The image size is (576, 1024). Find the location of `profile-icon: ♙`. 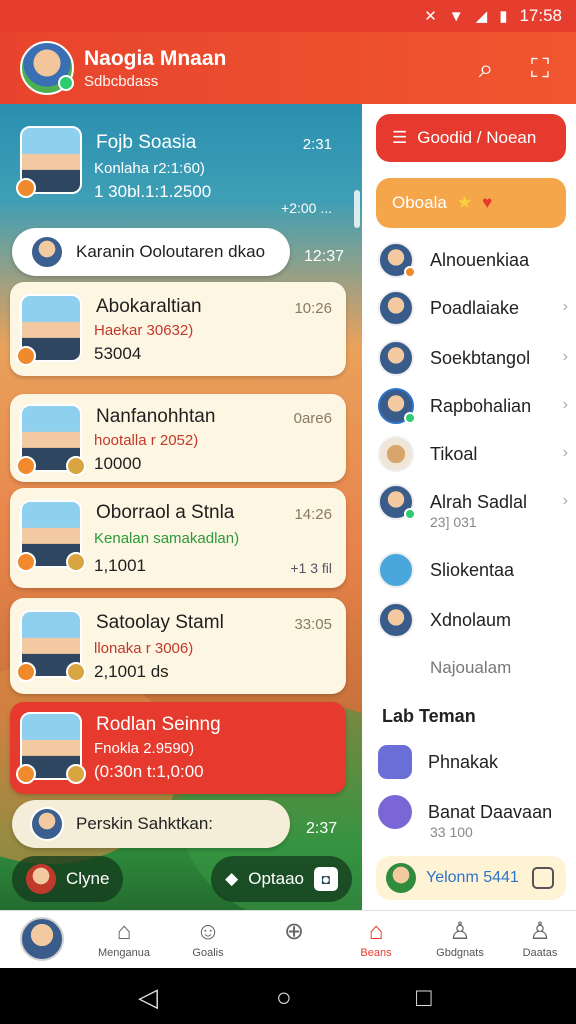

profile-icon: ♙ is located at coordinates (540, 931).